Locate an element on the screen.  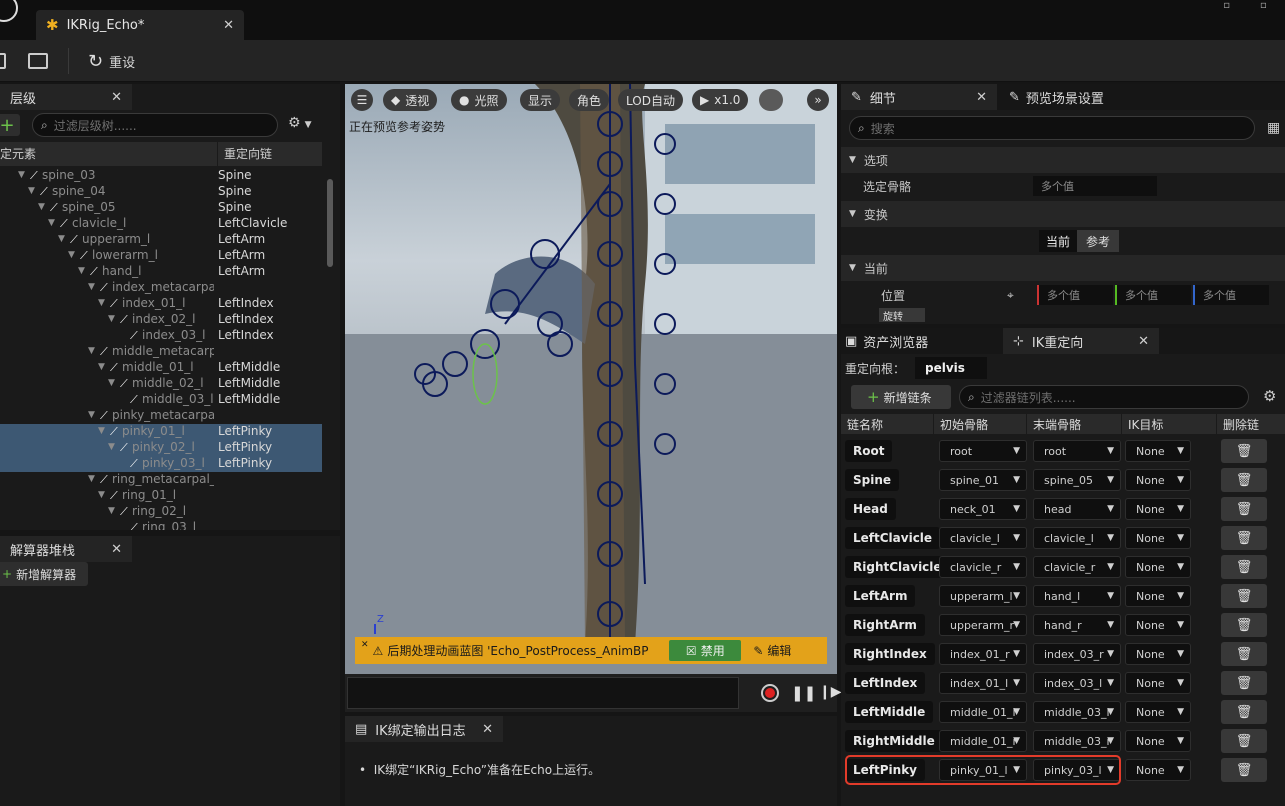
disable-button: ☒ 禁用 is located at coordinates (705, 650).